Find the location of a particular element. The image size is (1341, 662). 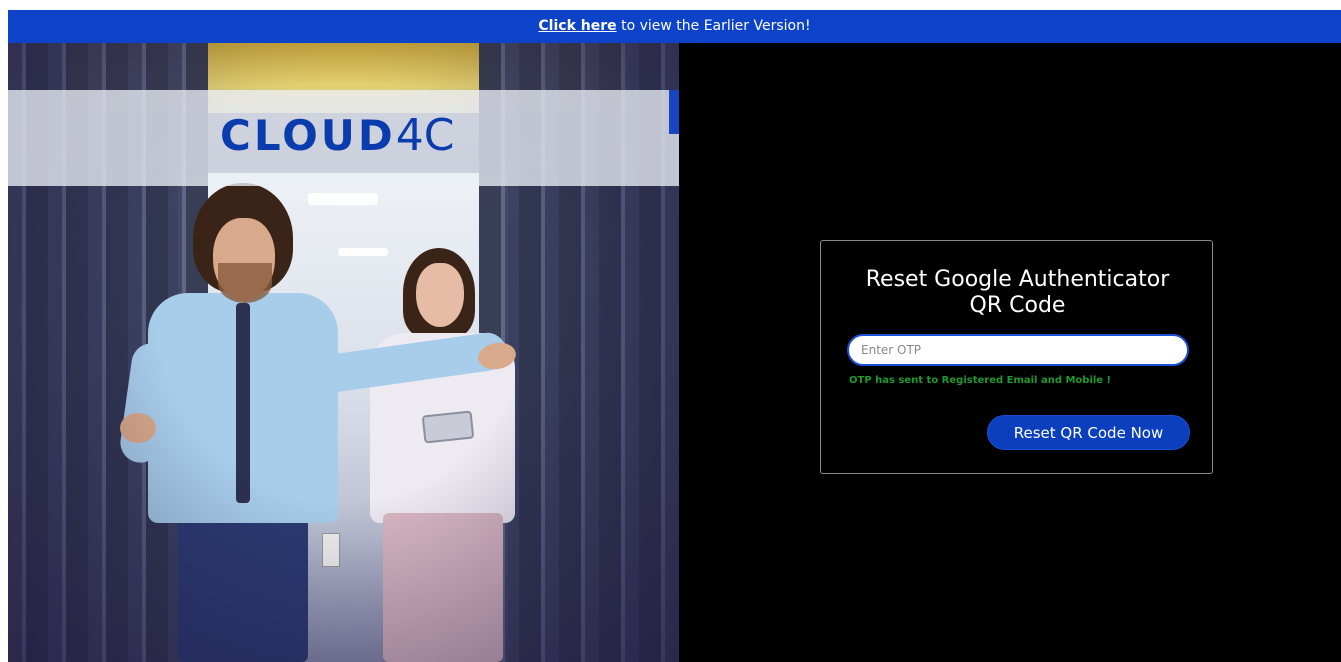

card-title: Reset Google Authenticator QR Code is located at coordinates (1017, 293).